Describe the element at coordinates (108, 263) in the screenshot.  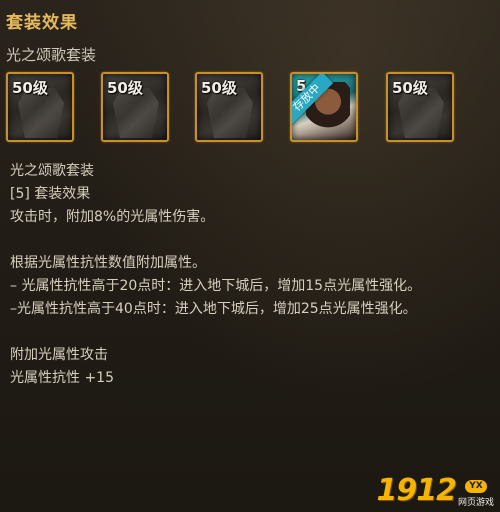
I see `resist-intro: 根据光属性抗性数值附加属性。` at that location.